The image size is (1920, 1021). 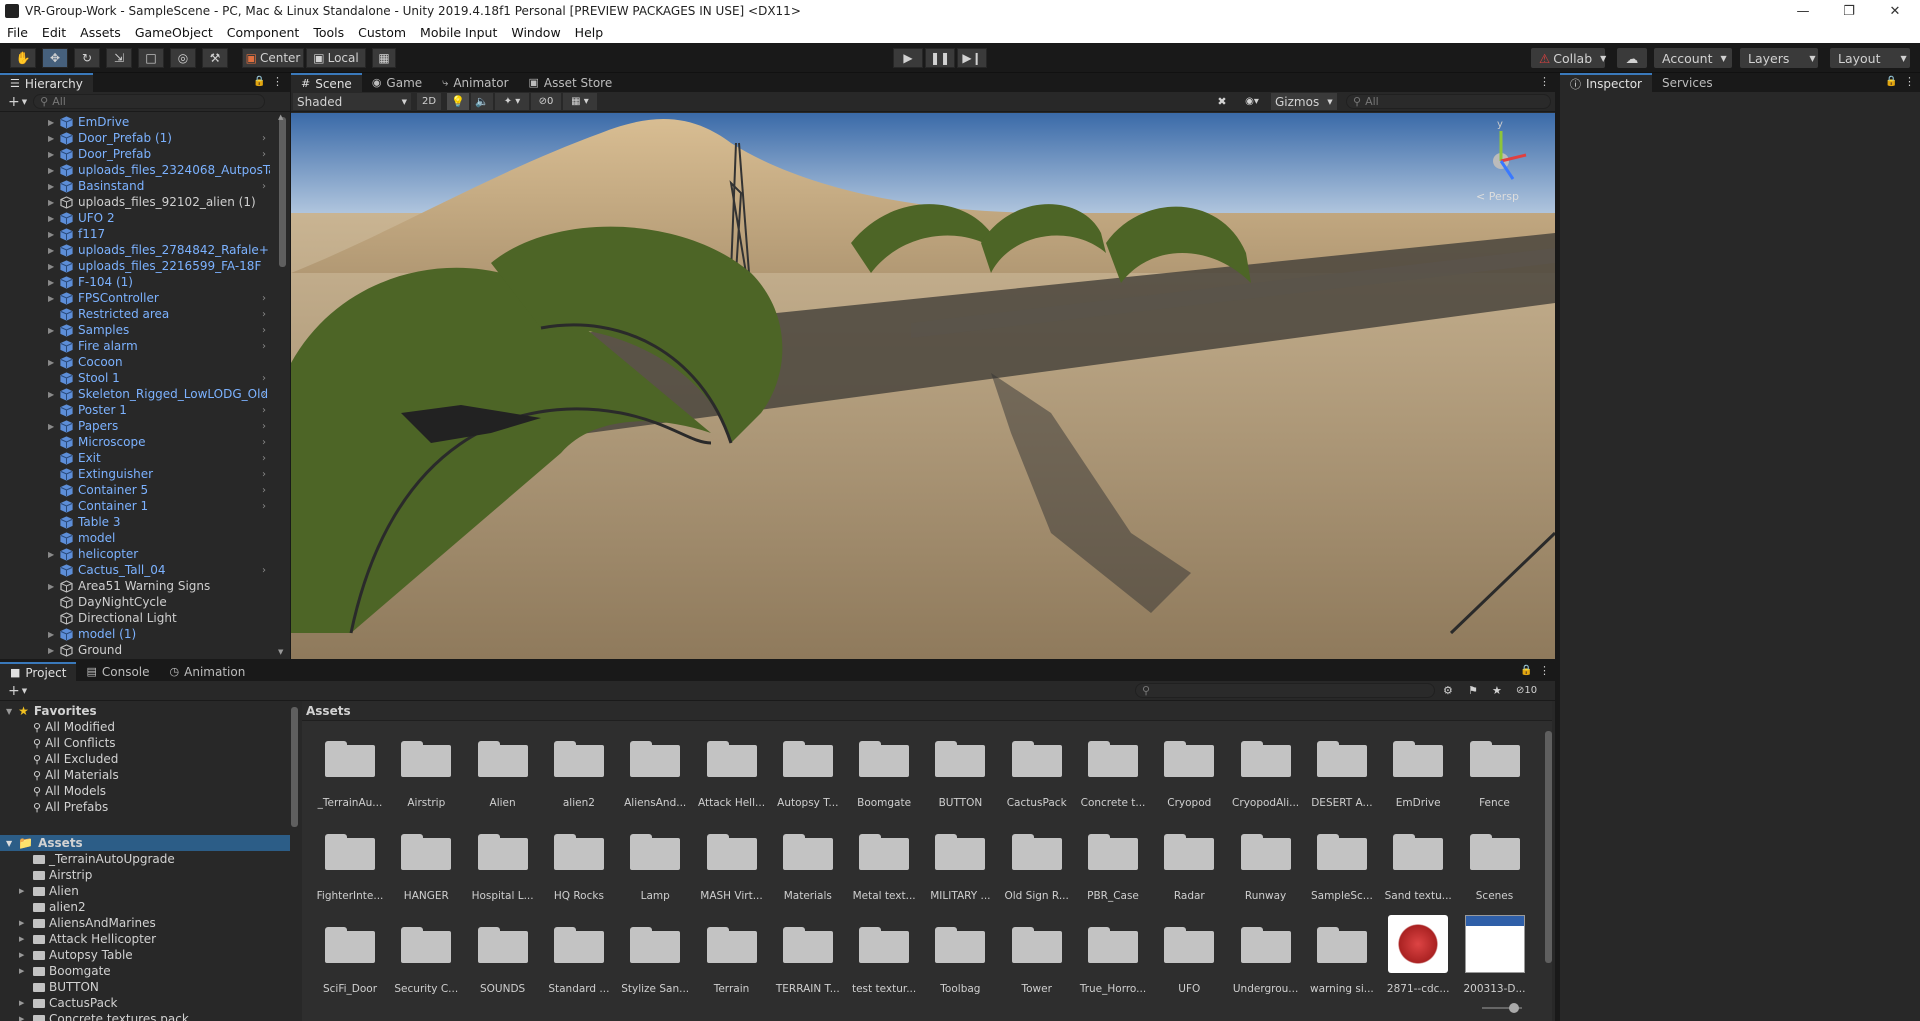 I want to click on asset-grid-item: PBR_Case, so click(x=1113, y=867).